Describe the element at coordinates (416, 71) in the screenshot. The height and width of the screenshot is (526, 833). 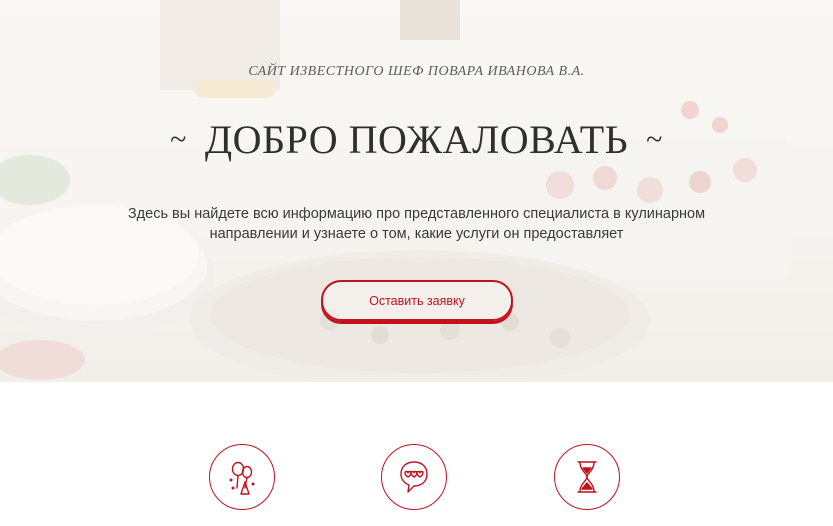
I see `hero-subtitle: САЙТ ИЗВЕСТНОГО ШЕФ ПОВАРА ИВАНОВА В.А.` at that location.